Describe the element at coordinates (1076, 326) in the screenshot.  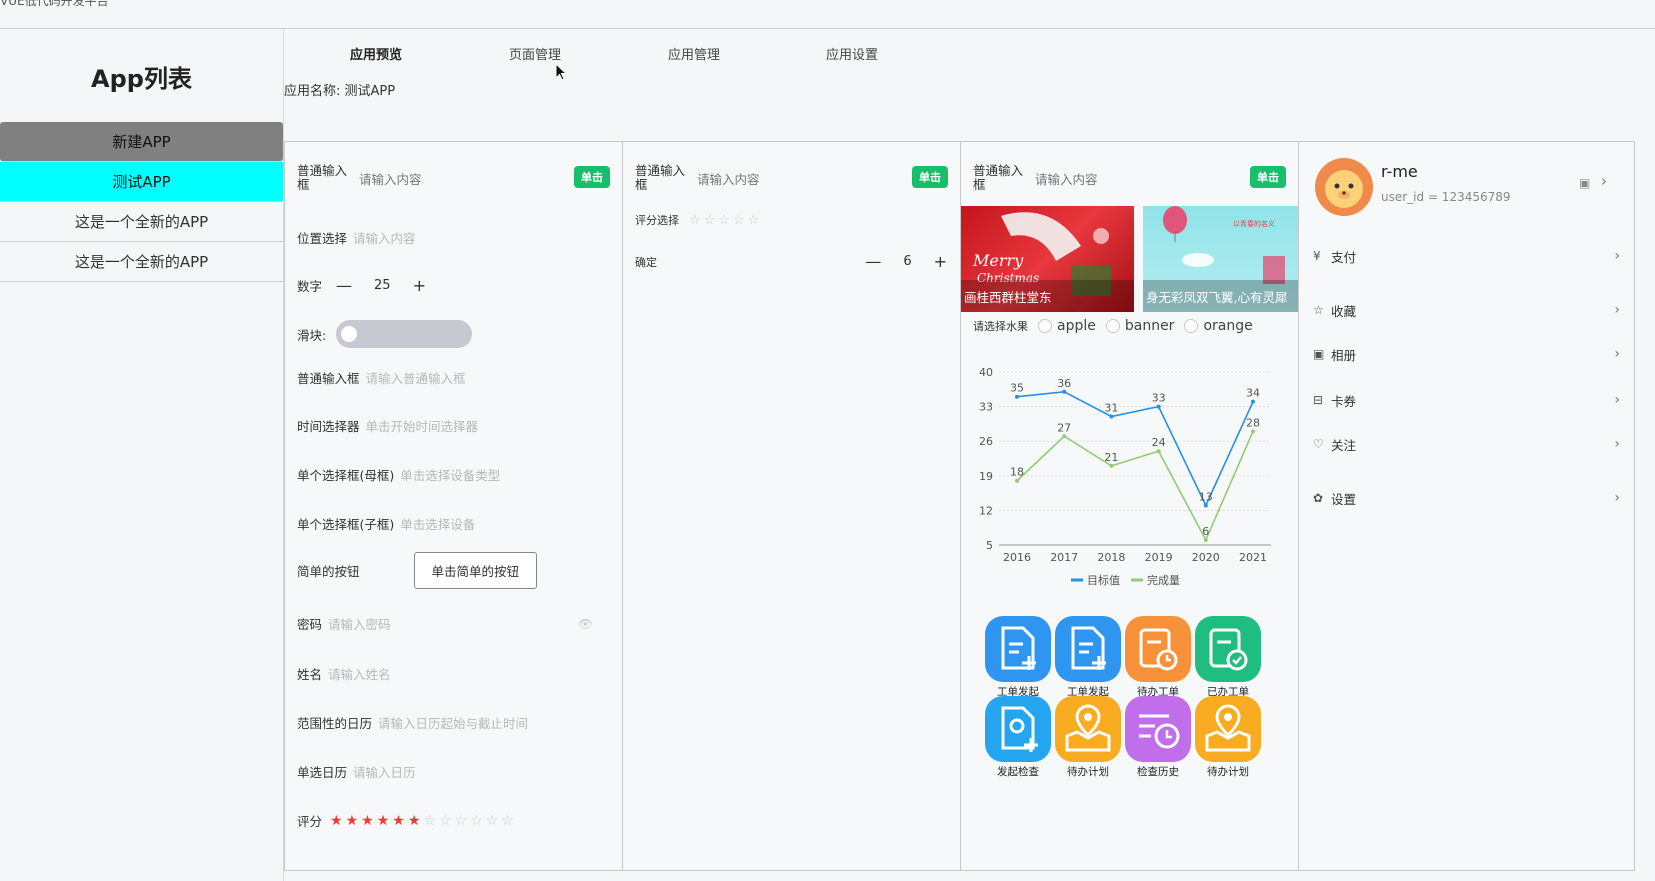
I see `radio-apple-label: apple` at that location.